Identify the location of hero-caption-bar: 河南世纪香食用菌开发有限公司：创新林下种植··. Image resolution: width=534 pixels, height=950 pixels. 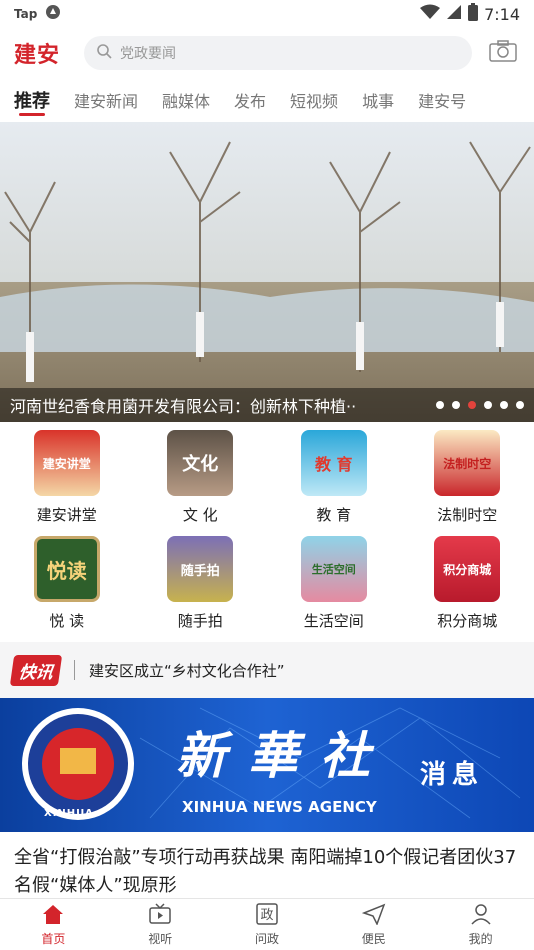
(267, 405).